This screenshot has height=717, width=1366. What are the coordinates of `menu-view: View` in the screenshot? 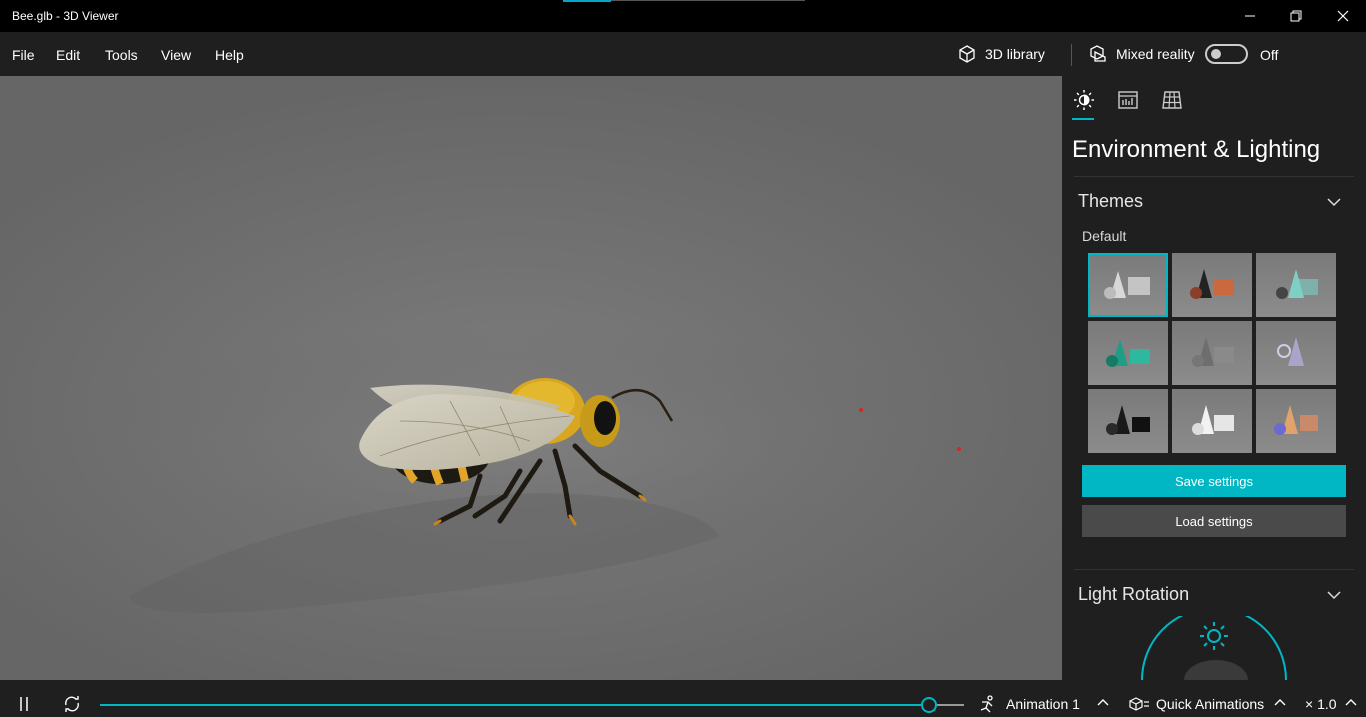 It's located at (176, 55).